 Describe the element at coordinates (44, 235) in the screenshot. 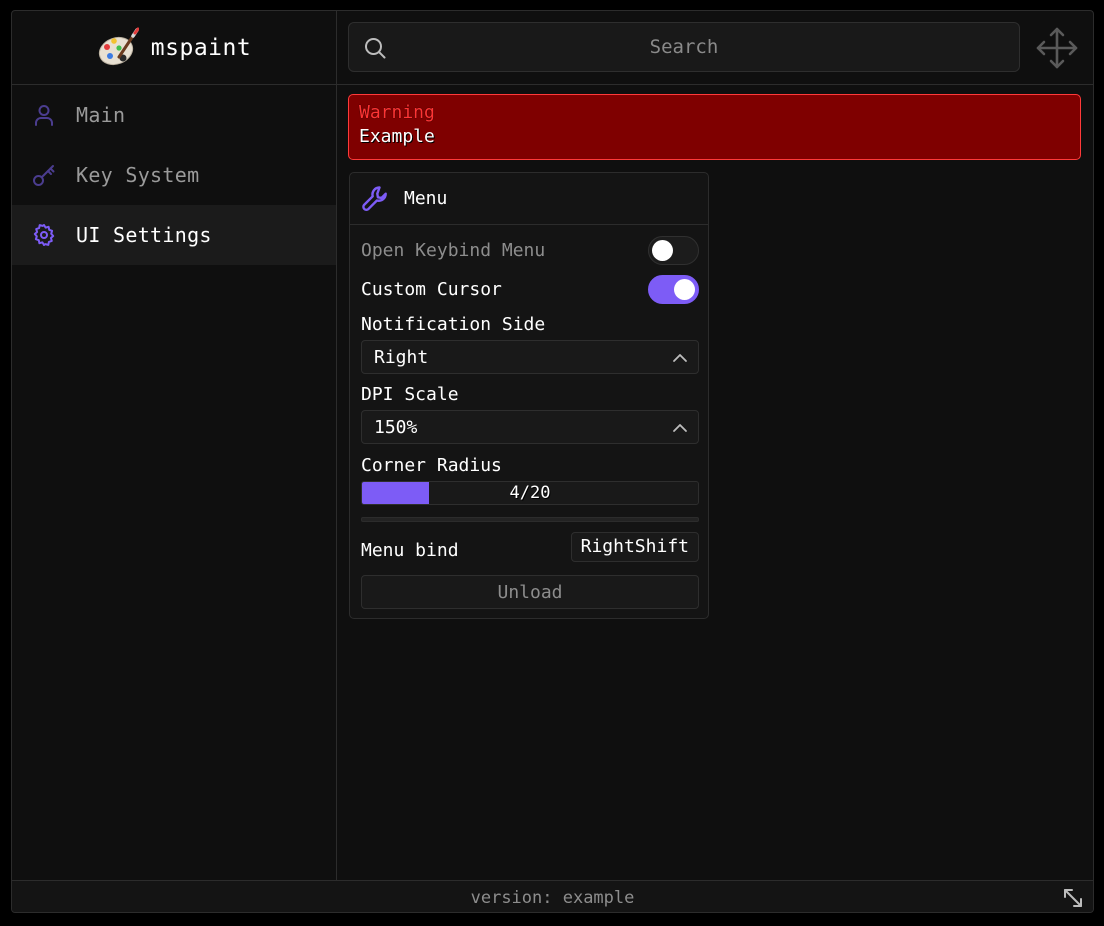

I see `gear-icon` at that location.